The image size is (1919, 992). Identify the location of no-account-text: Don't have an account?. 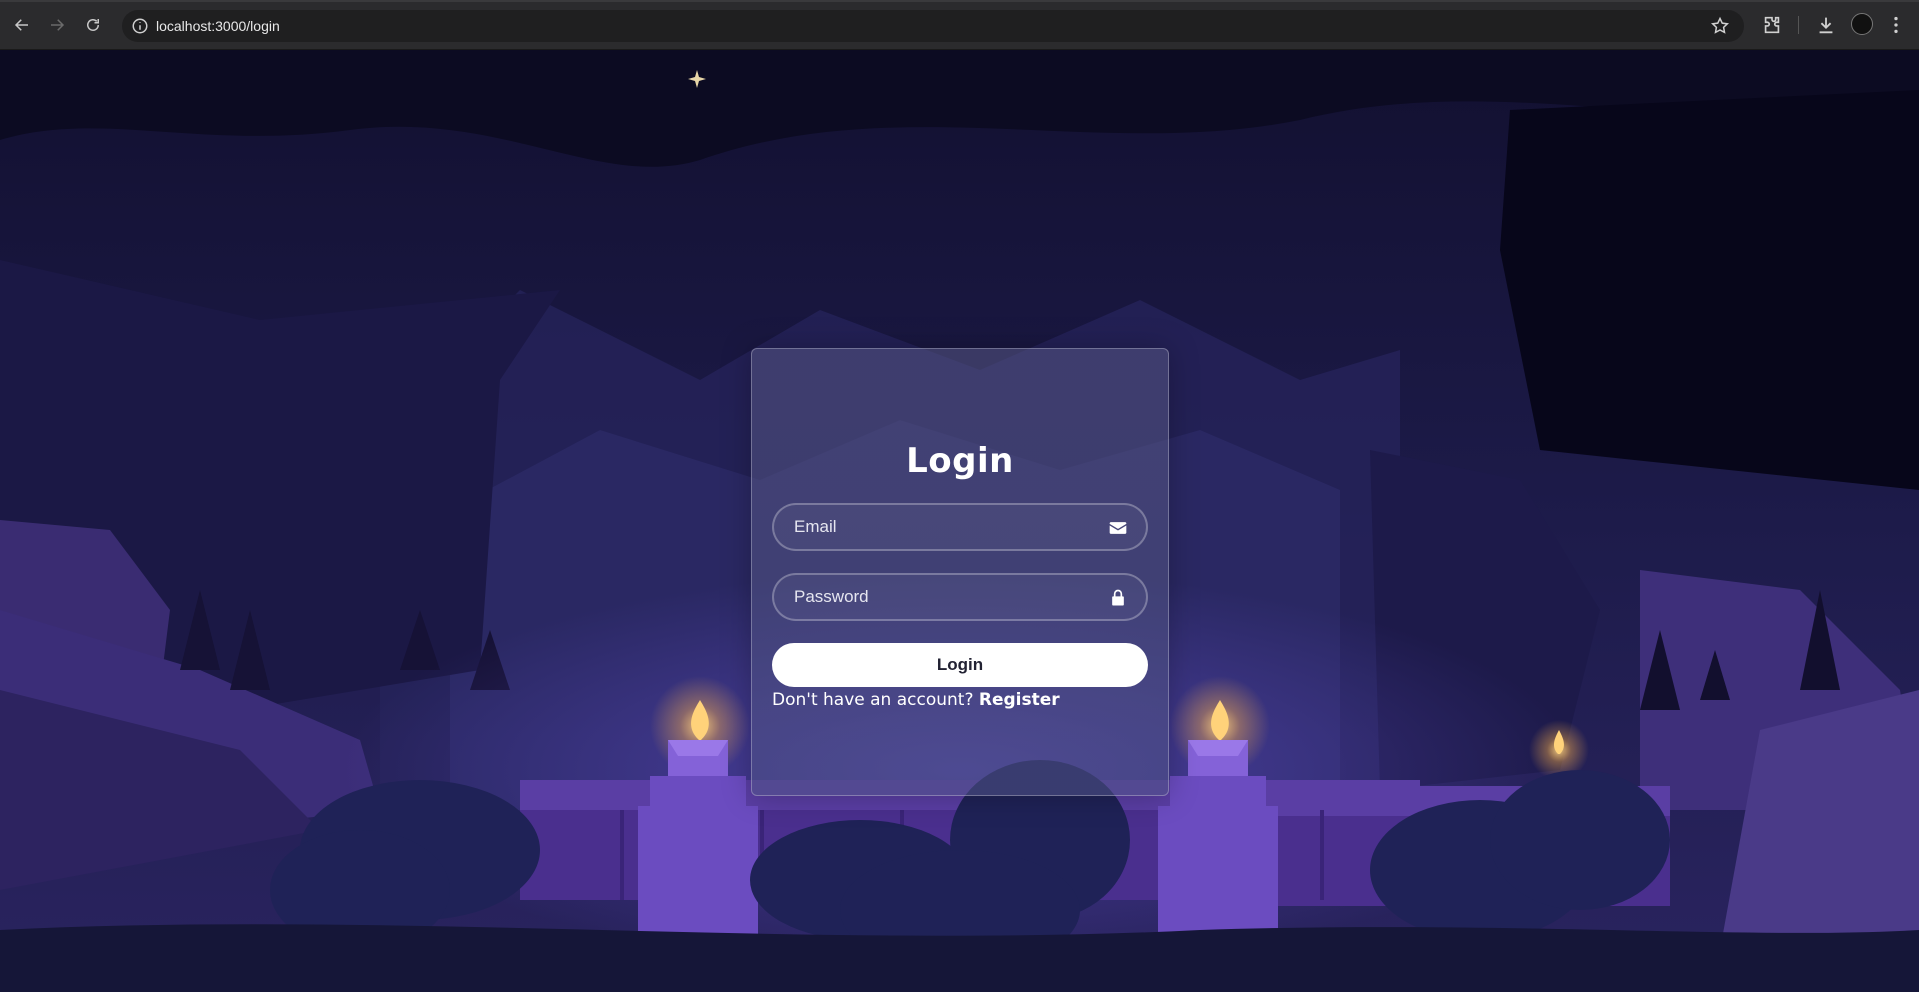
(875, 700).